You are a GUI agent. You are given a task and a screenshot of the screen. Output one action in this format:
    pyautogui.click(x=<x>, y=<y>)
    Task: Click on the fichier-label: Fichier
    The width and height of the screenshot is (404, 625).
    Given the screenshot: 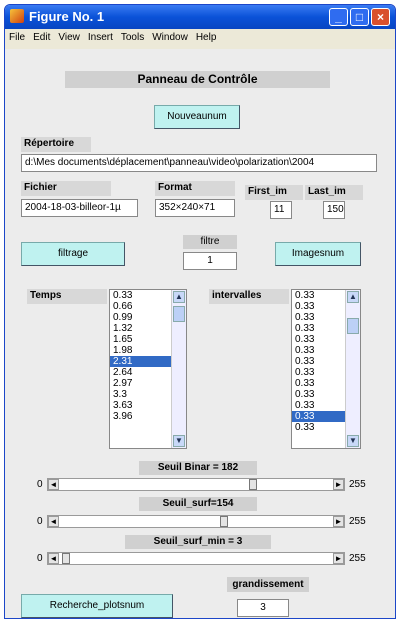 What is the action you would take?
    pyautogui.click(x=66, y=188)
    